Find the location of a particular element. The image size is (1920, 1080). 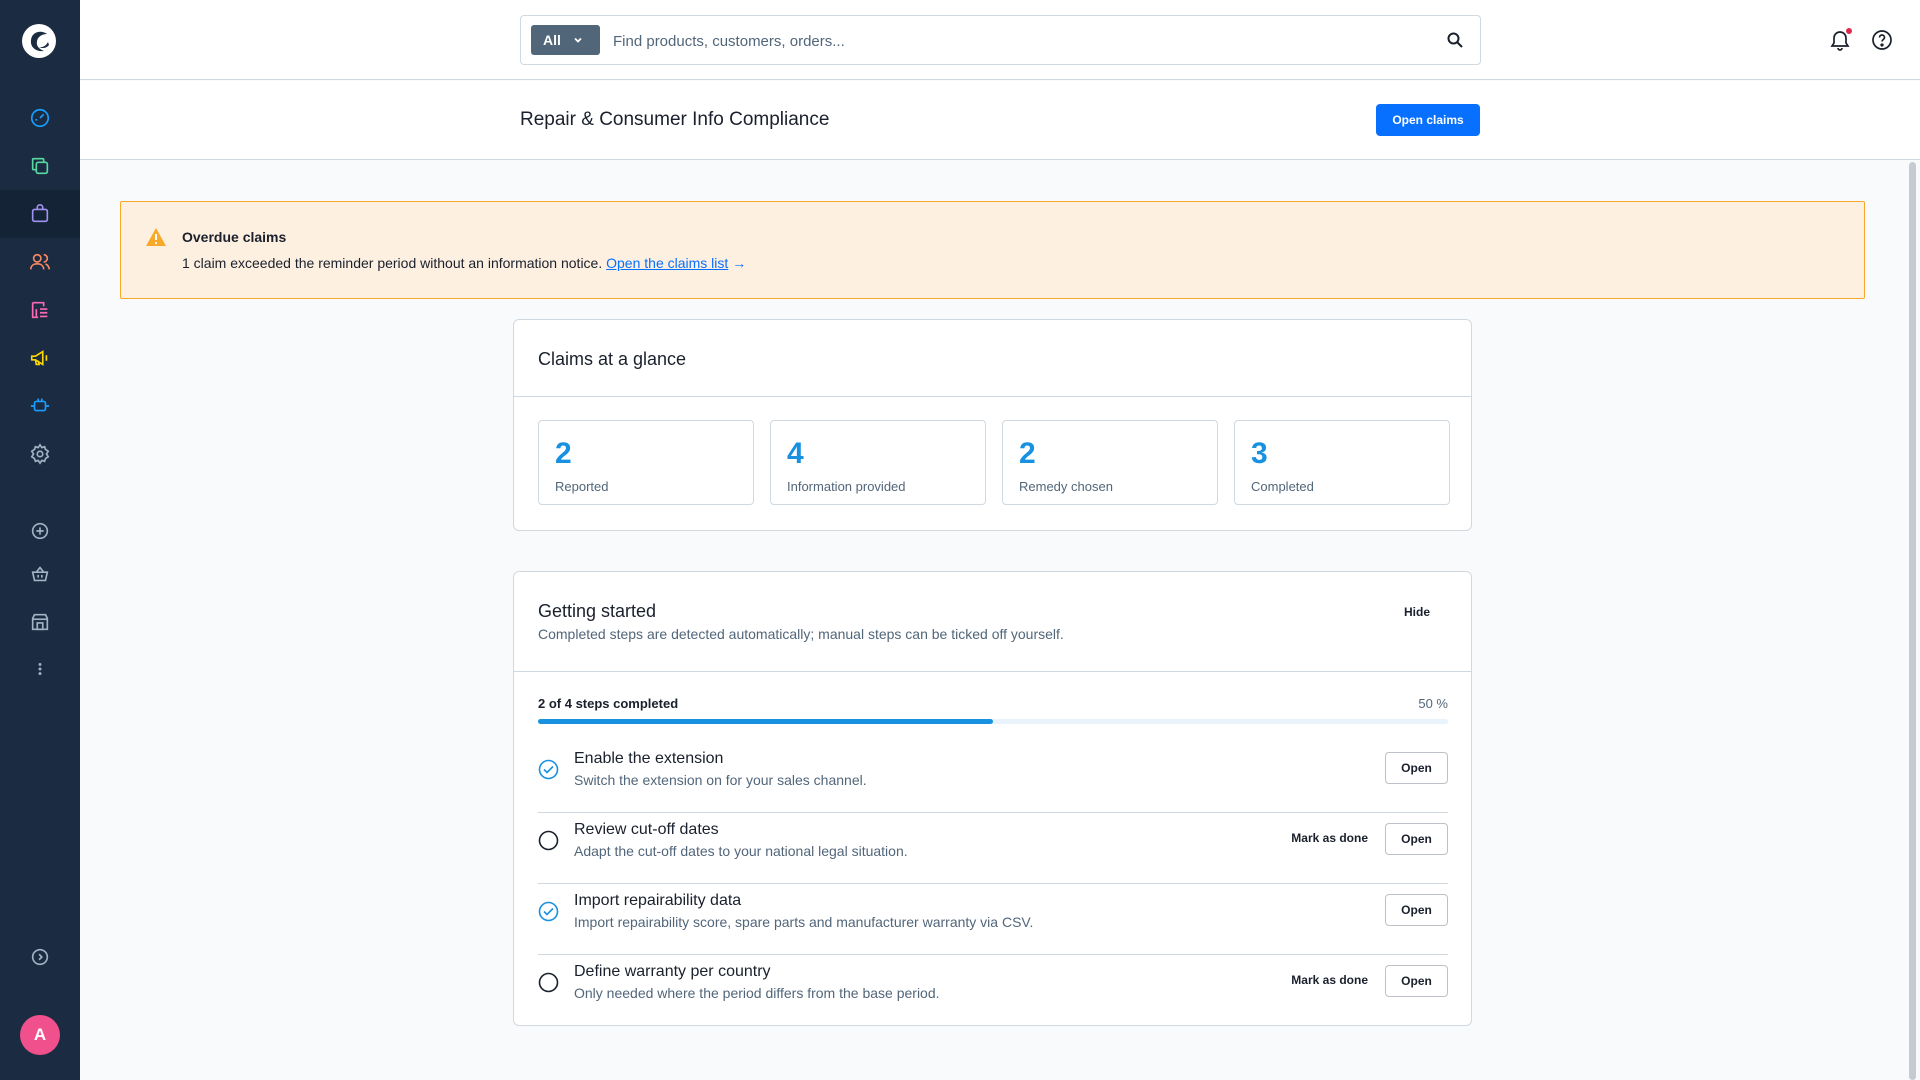

stat-value: 3 is located at coordinates (1259, 453).